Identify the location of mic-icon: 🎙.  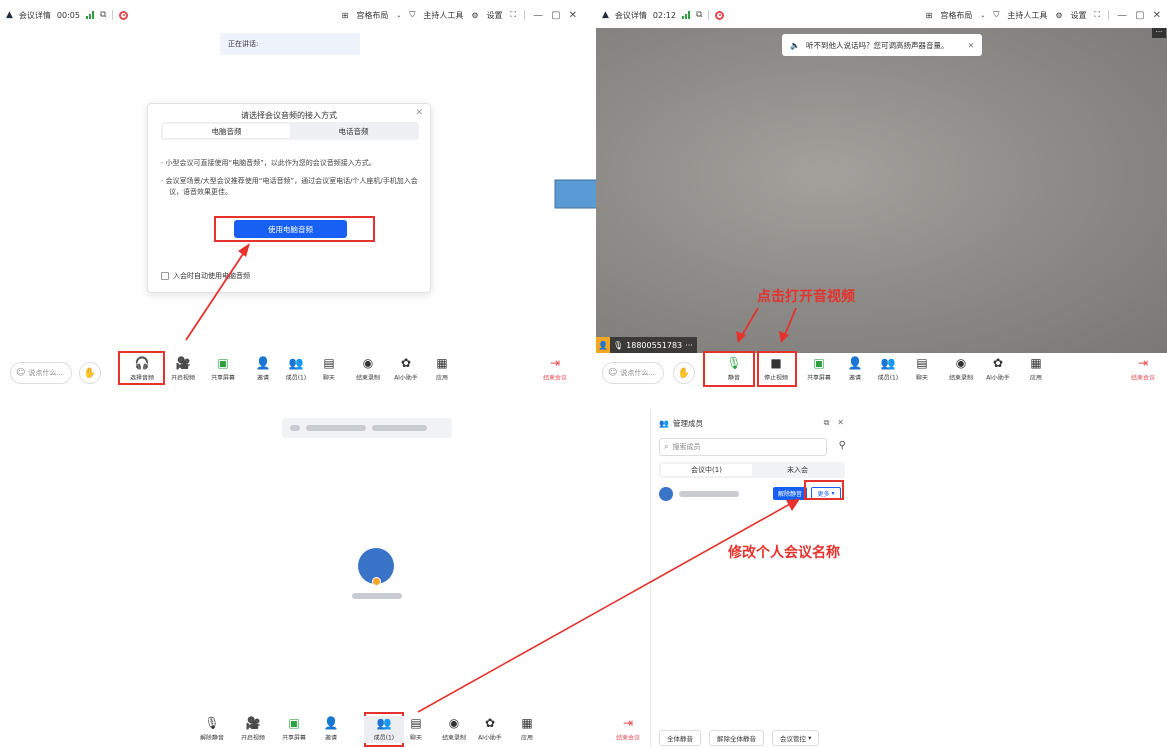
(734, 363).